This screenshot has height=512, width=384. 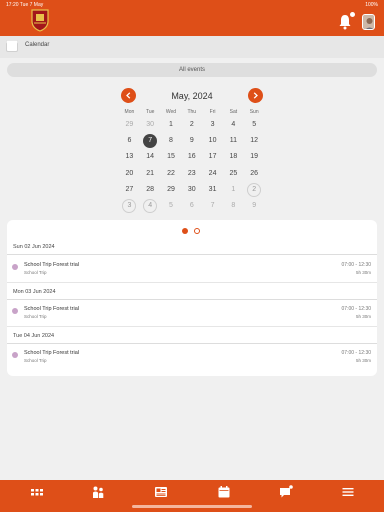 I want to click on school-logo, so click(x=40, y=20).